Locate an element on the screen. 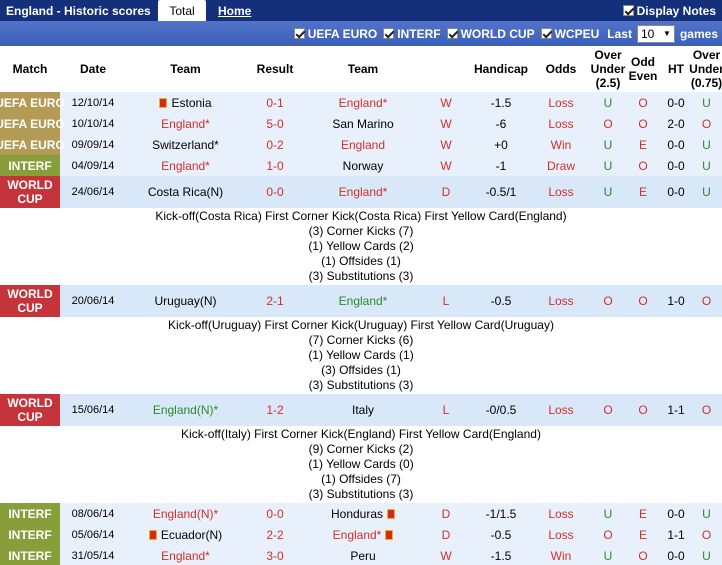 The image size is (722, 565). home-team: Estonia is located at coordinates (185, 102).